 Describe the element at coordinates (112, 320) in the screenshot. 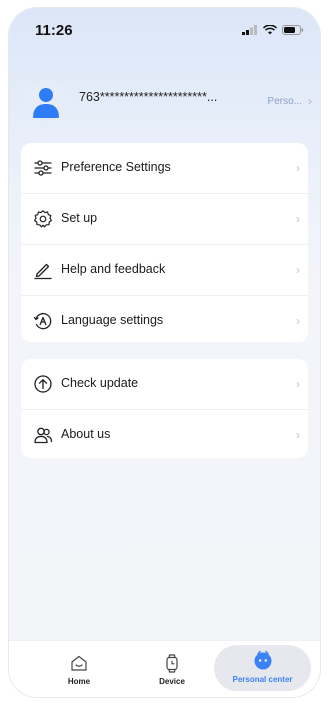

I see `menu-item-label: Language settings` at that location.